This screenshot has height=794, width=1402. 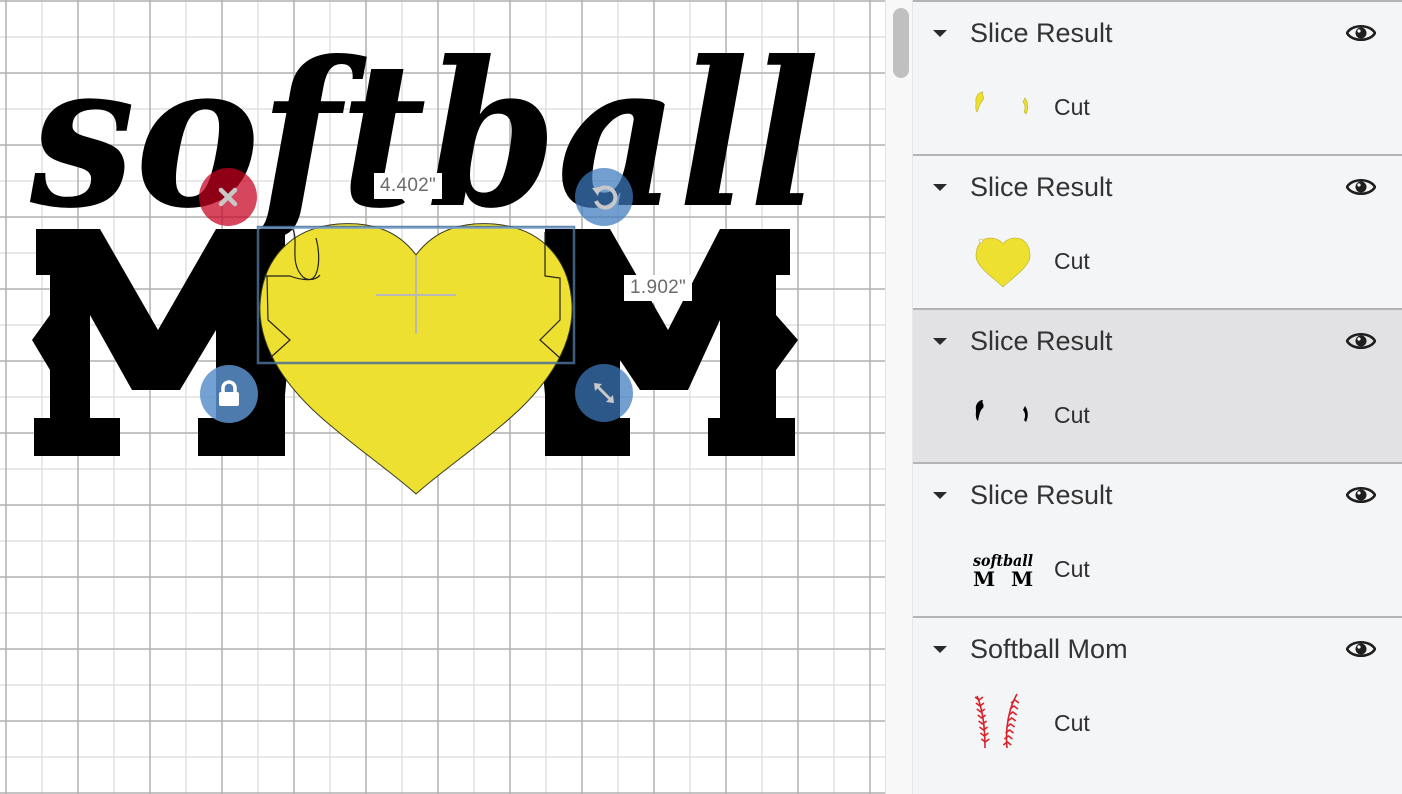 What do you see at coordinates (997, 721) in the screenshot?
I see `layer-thumbnail-stitches` at bounding box center [997, 721].